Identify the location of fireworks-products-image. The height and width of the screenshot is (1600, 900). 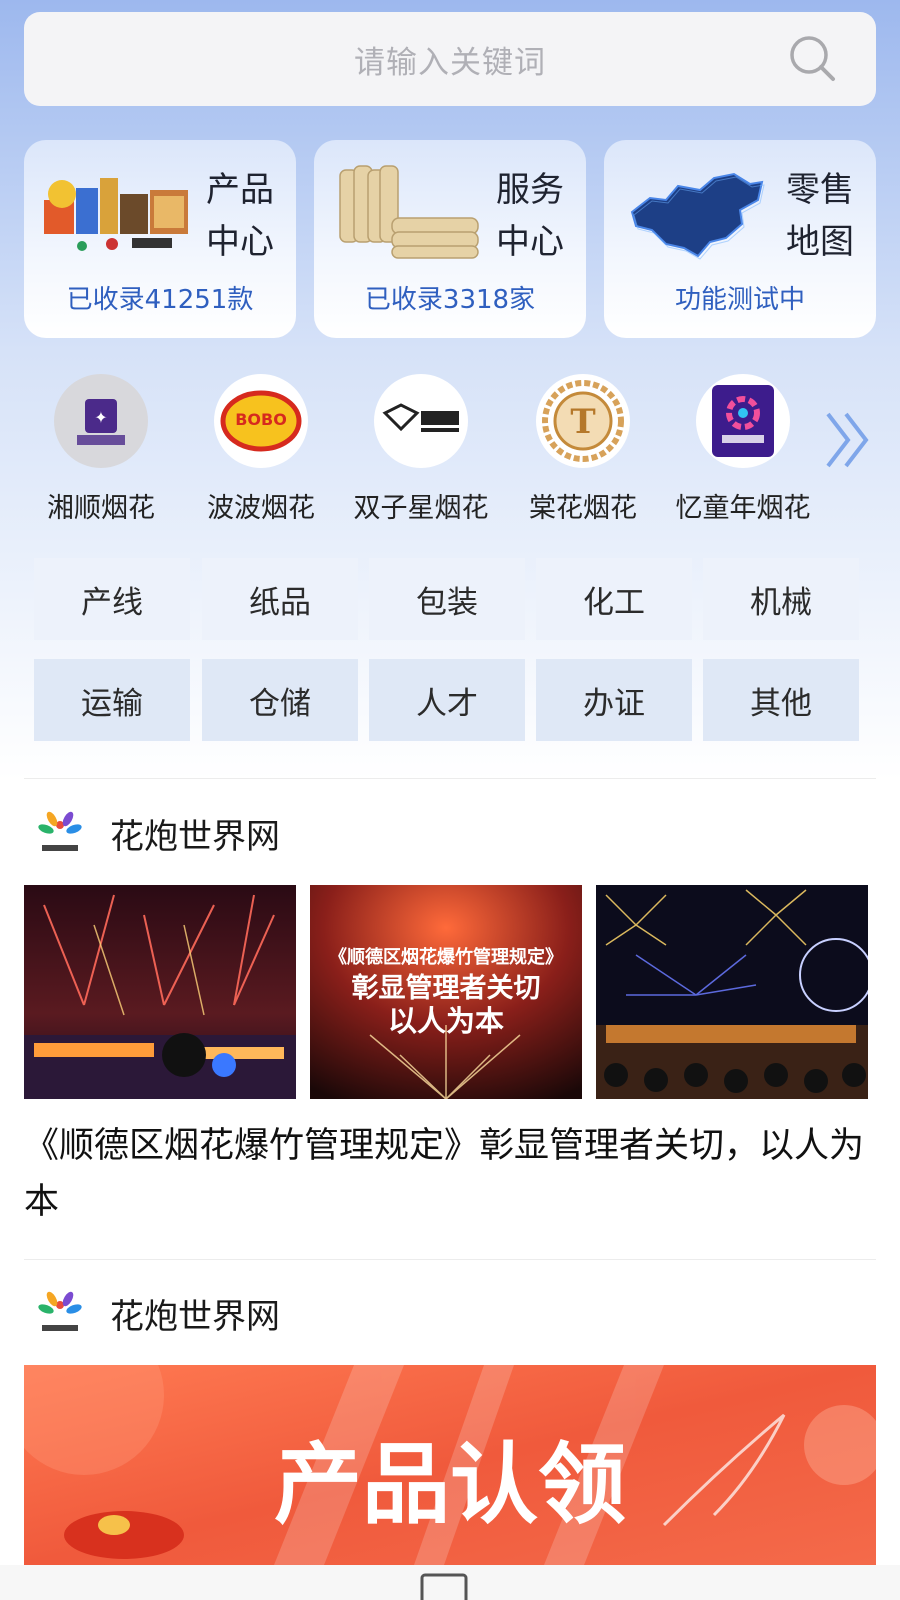
(116, 214).